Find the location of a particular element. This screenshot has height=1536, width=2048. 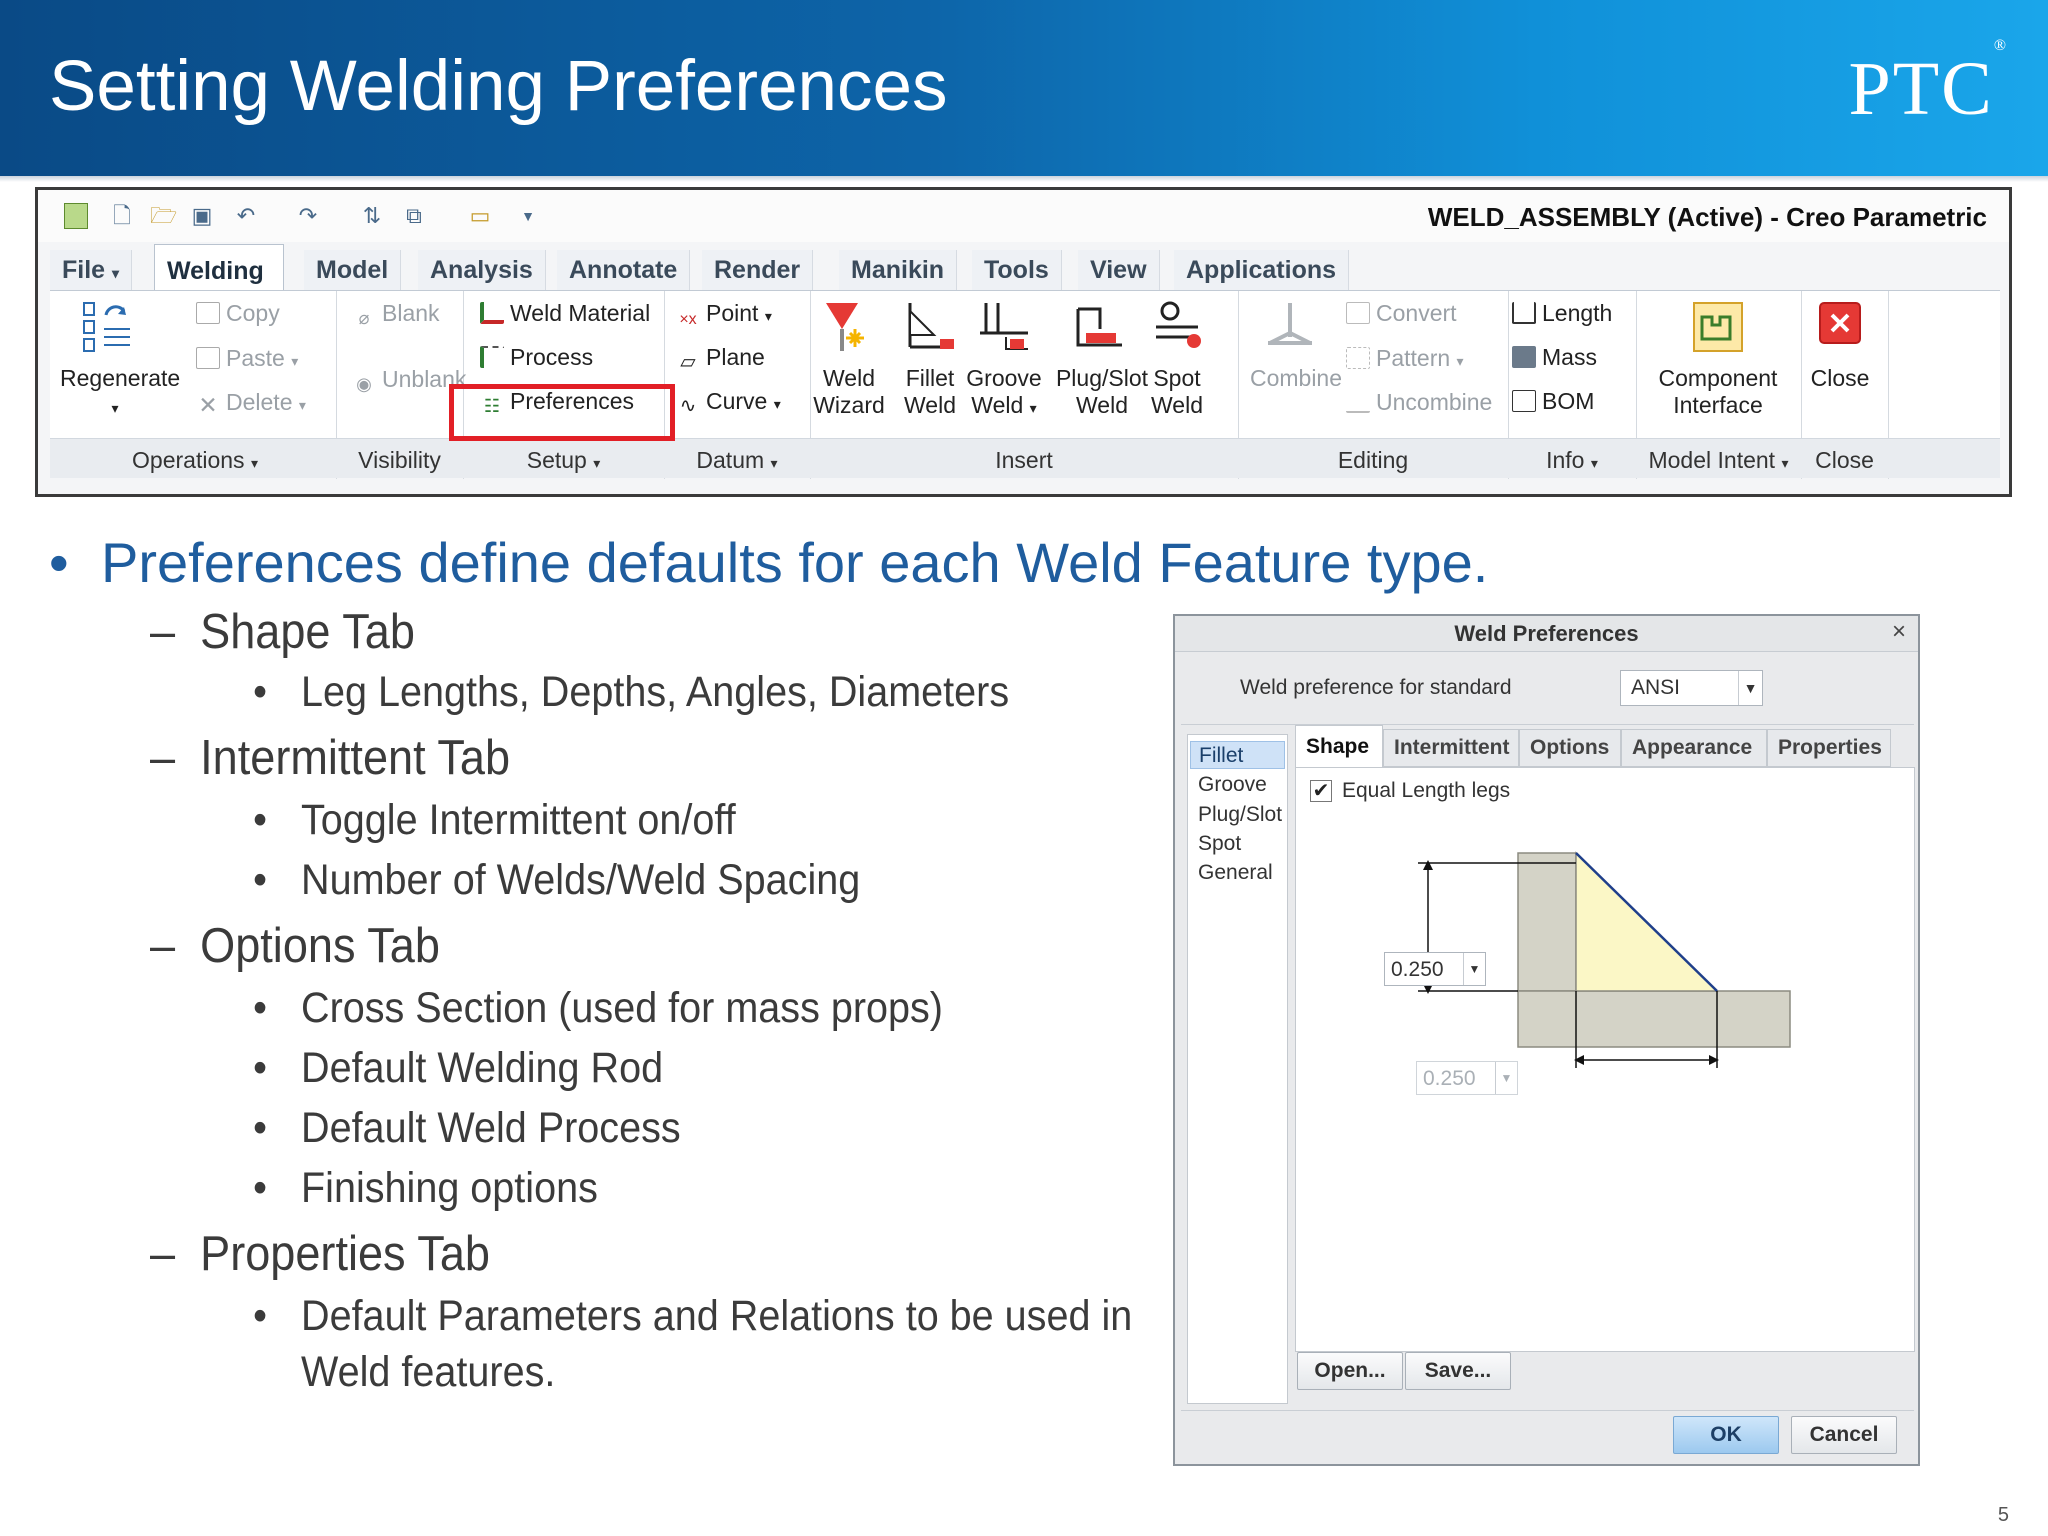

tab-properties: Properties is located at coordinates (1829, 748).